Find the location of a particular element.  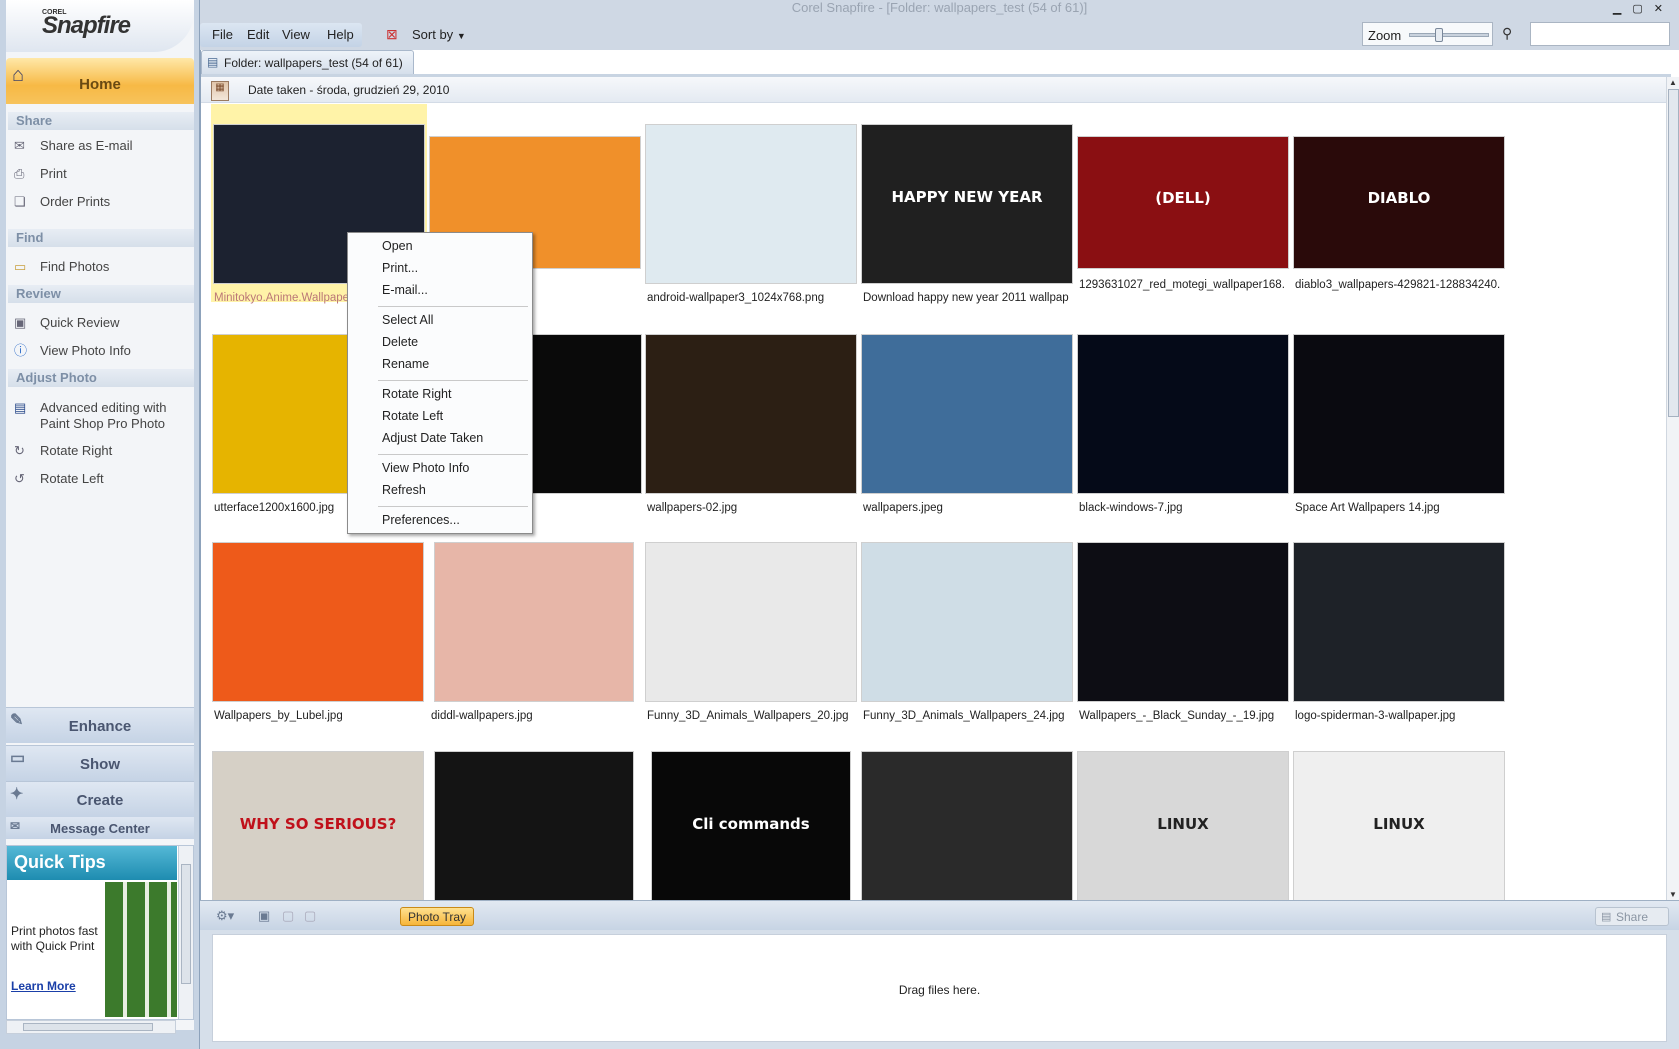

folder-tab: ▤ Folder: wallpapers_test (54 of 61) is located at coordinates (307, 62).